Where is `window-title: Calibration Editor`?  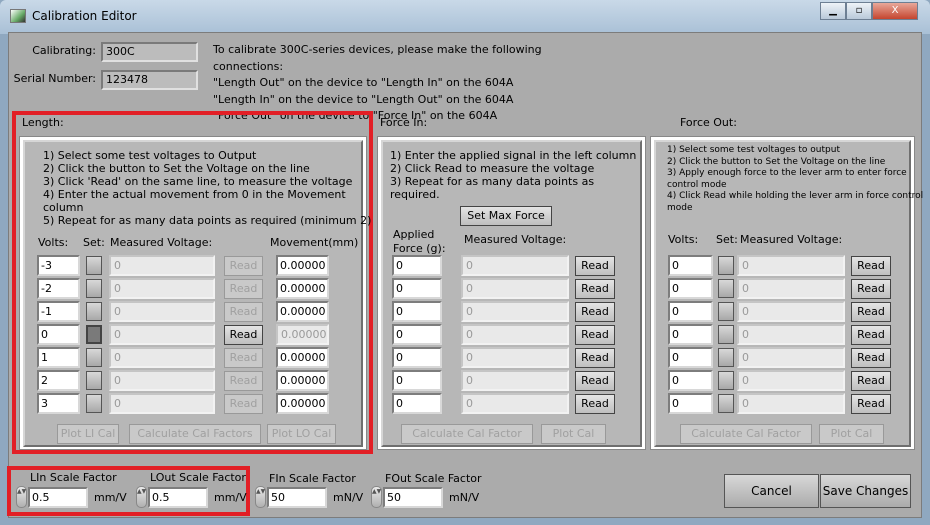 window-title: Calibration Editor is located at coordinates (84, 16).